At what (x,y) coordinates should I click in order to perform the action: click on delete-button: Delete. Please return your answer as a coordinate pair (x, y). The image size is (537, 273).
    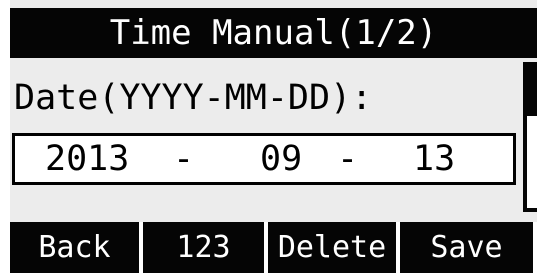
    Looking at the image, I should click on (332, 247).